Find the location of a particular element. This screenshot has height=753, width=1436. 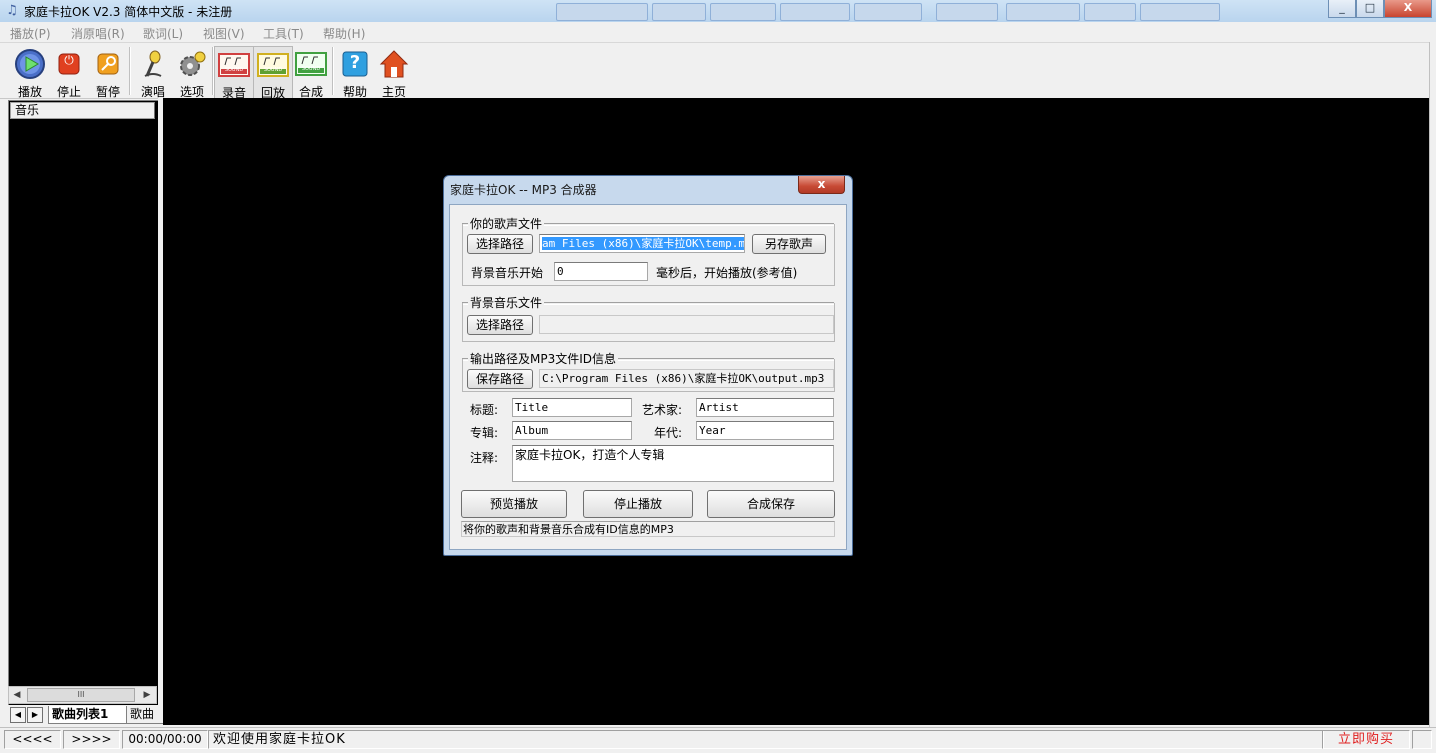

year-label: 年代: is located at coordinates (668, 433).